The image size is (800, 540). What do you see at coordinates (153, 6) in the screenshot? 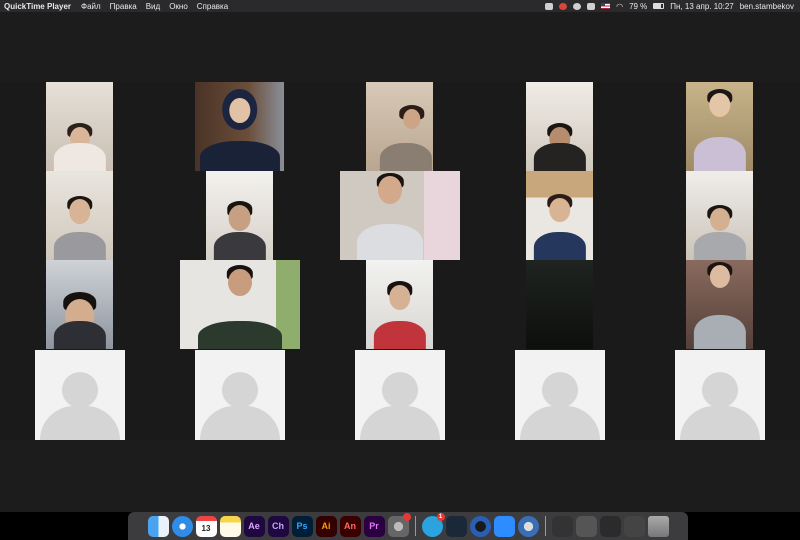
I see `menu-view: Вид` at bounding box center [153, 6].